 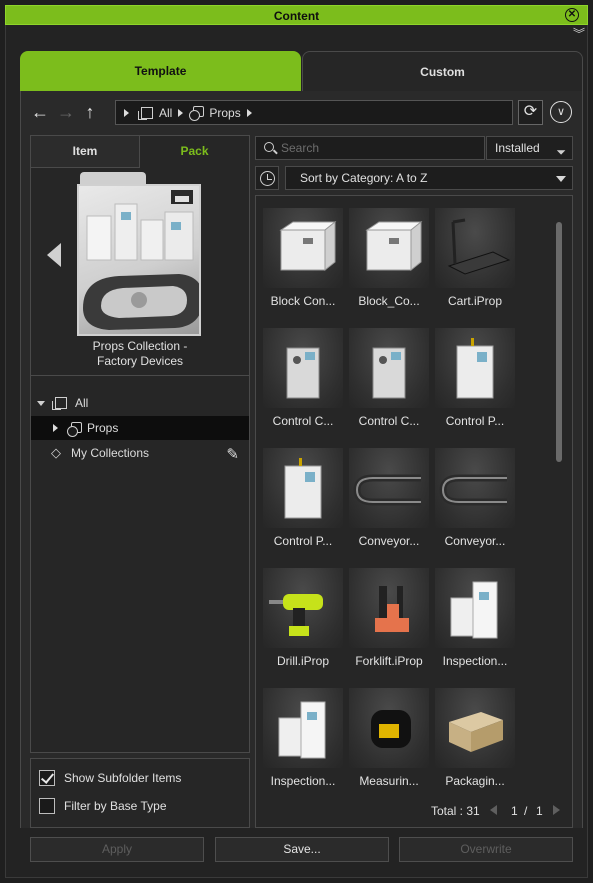 I want to click on show-subfolder-option: Show Subfolder Items, so click(x=110, y=778).